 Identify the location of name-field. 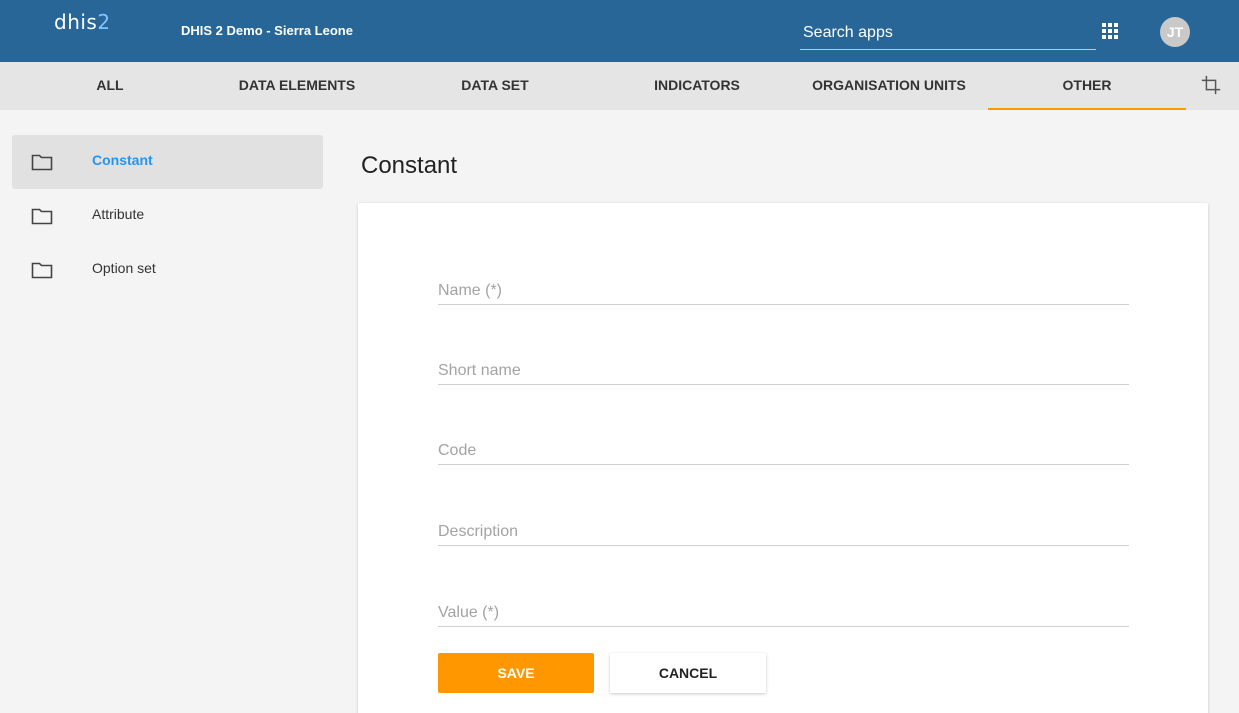
(783, 284).